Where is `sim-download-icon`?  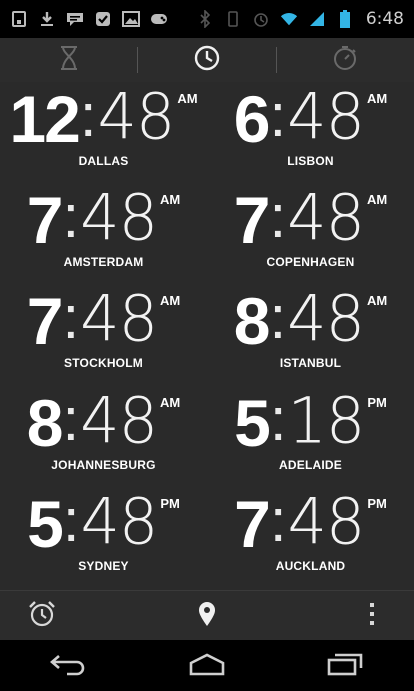
sim-download-icon is located at coordinates (19, 19).